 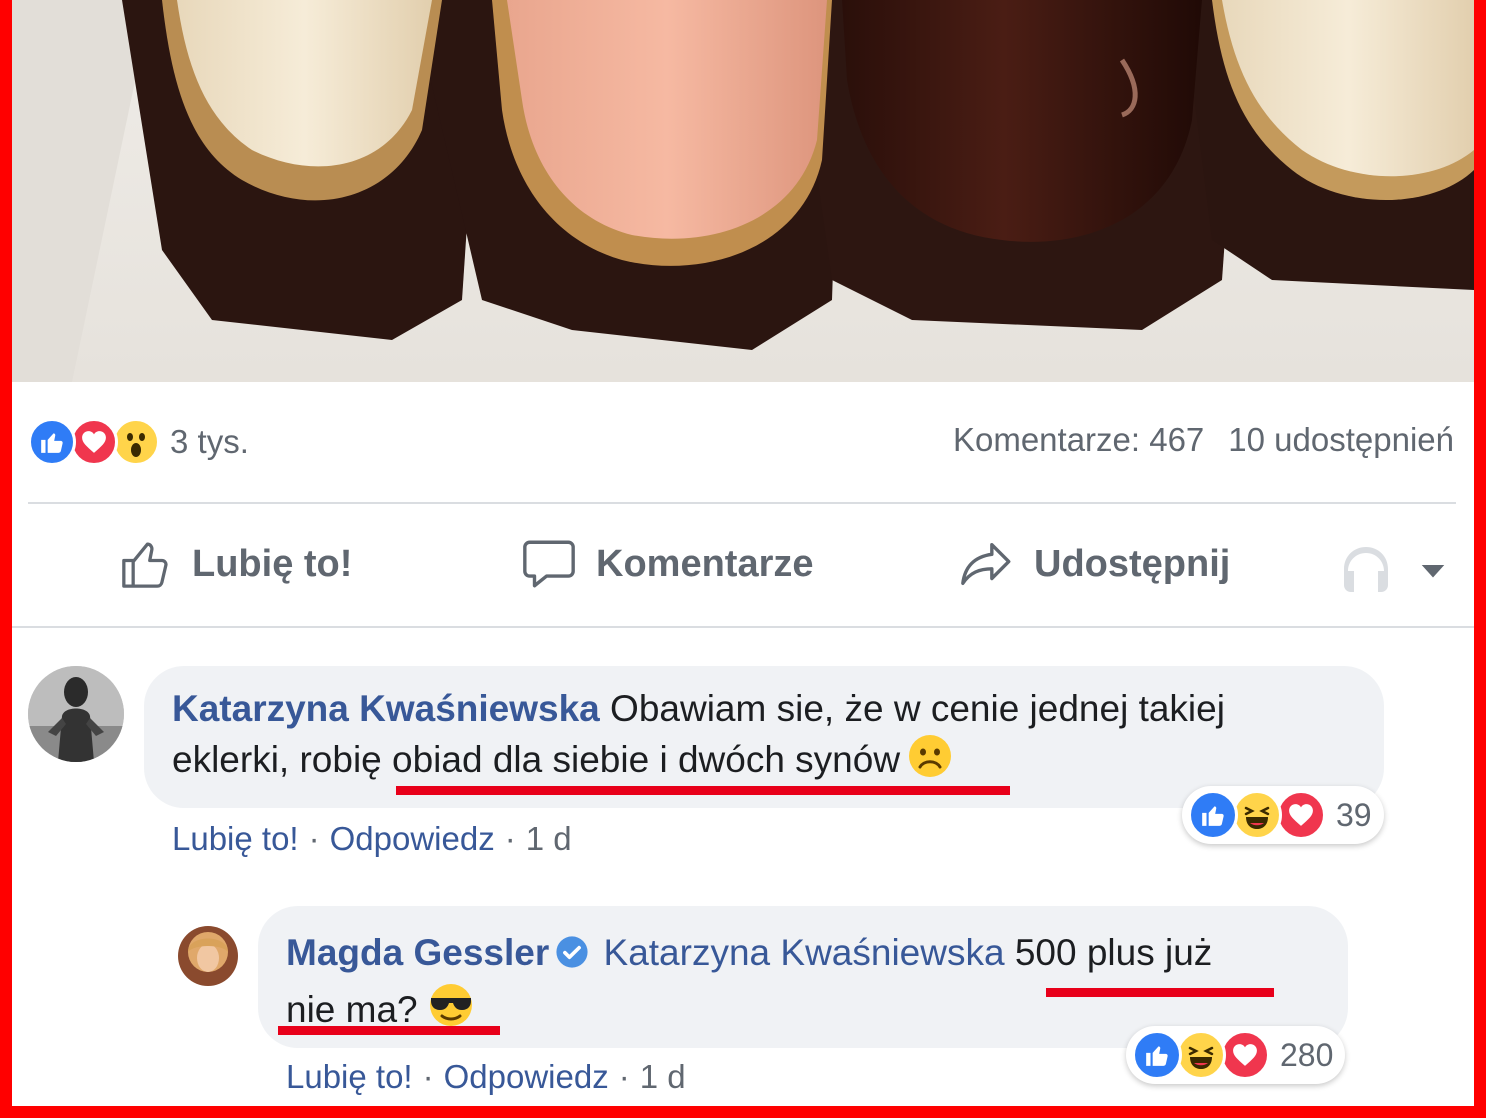 I want to click on verified-badge-icon, so click(x=572, y=957).